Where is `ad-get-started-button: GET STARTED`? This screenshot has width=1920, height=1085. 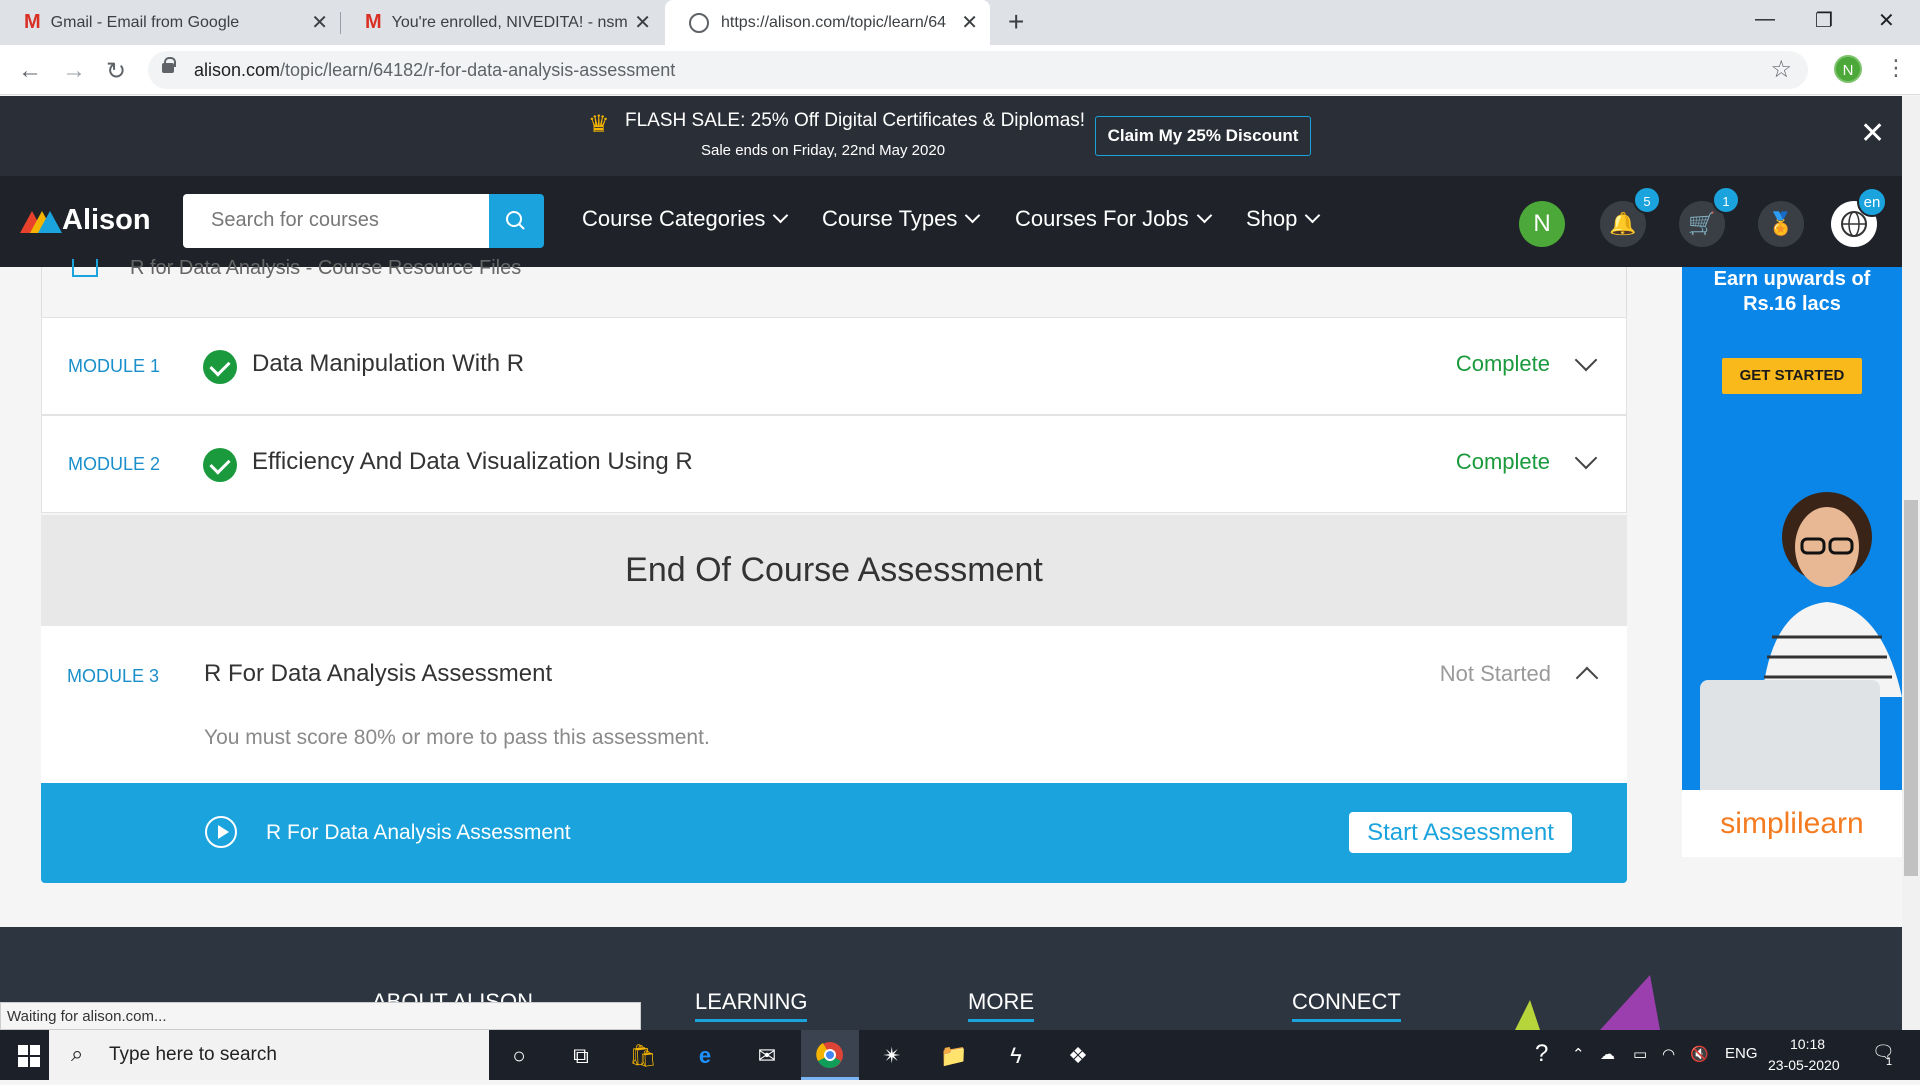 ad-get-started-button: GET STARTED is located at coordinates (1792, 376).